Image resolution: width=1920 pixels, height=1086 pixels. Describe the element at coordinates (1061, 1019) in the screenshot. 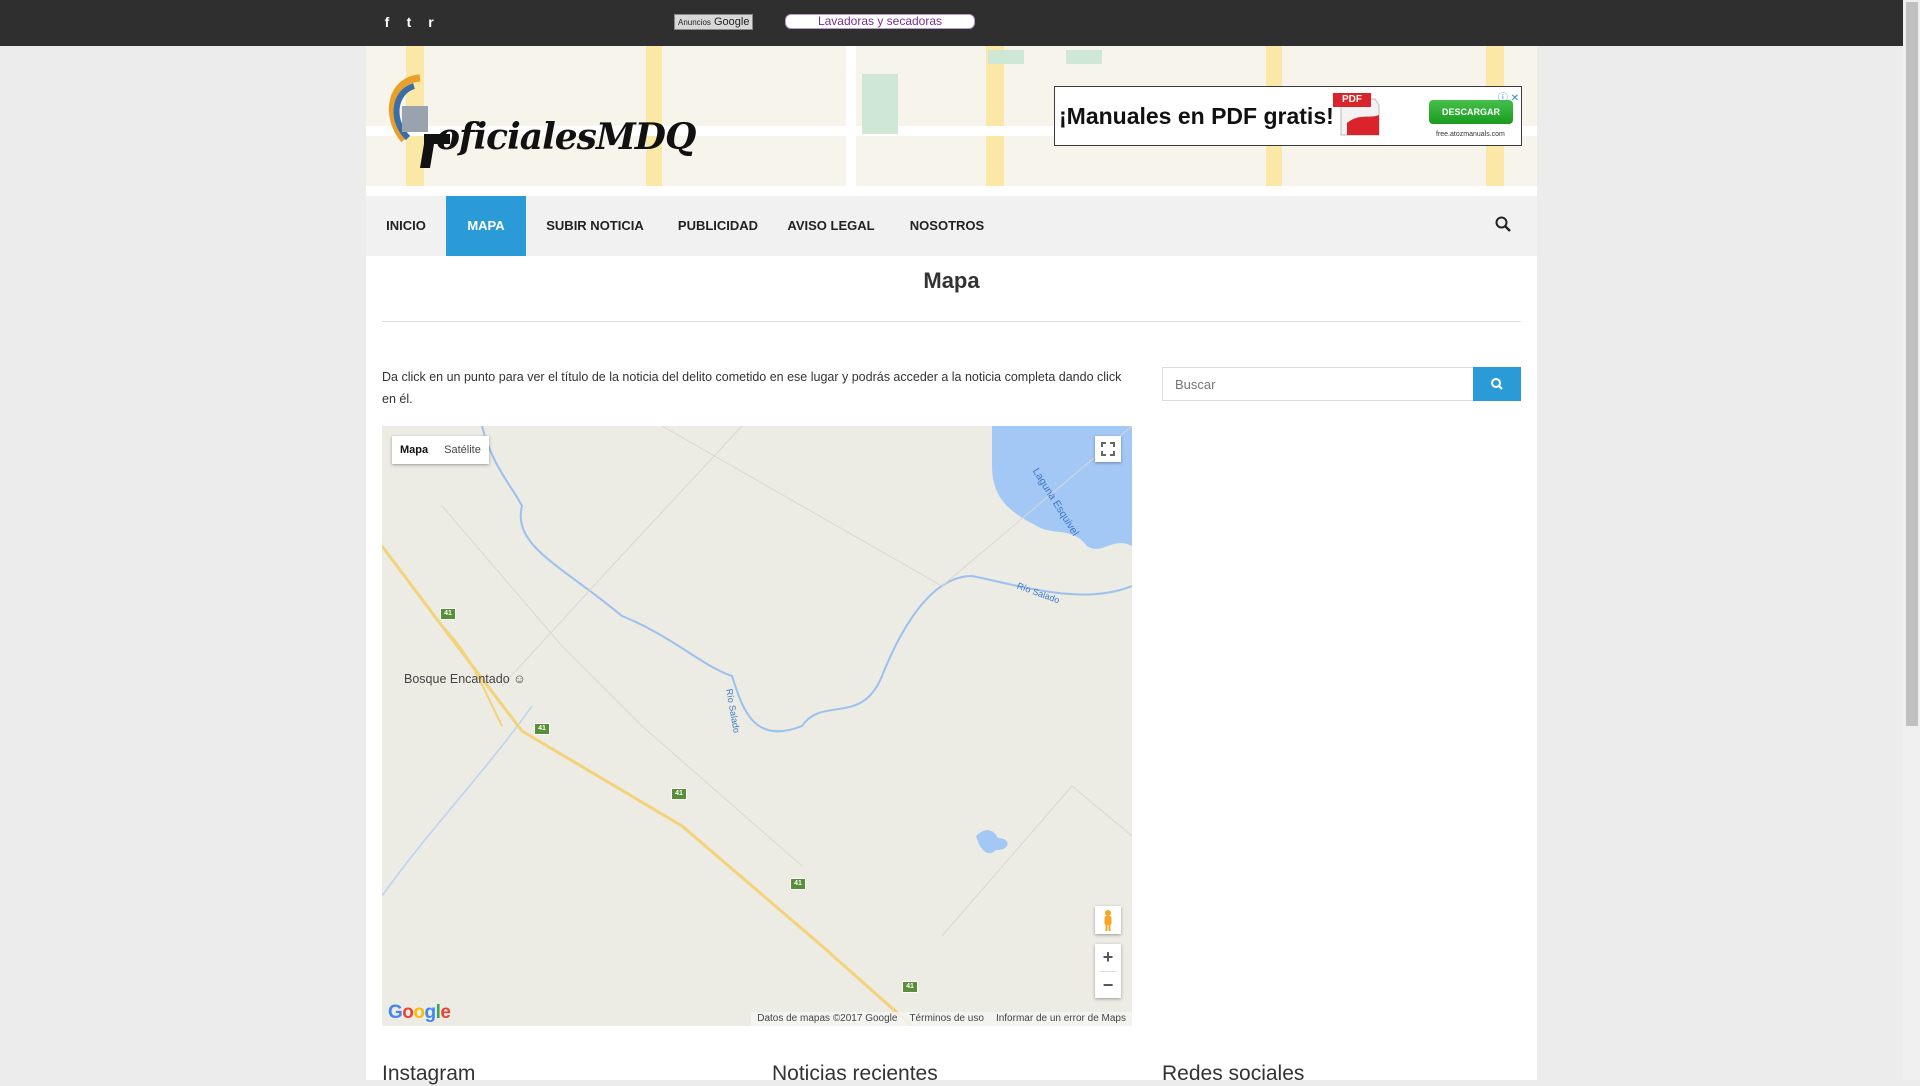

I see `report-error-link: Informar de un error de Maps` at that location.